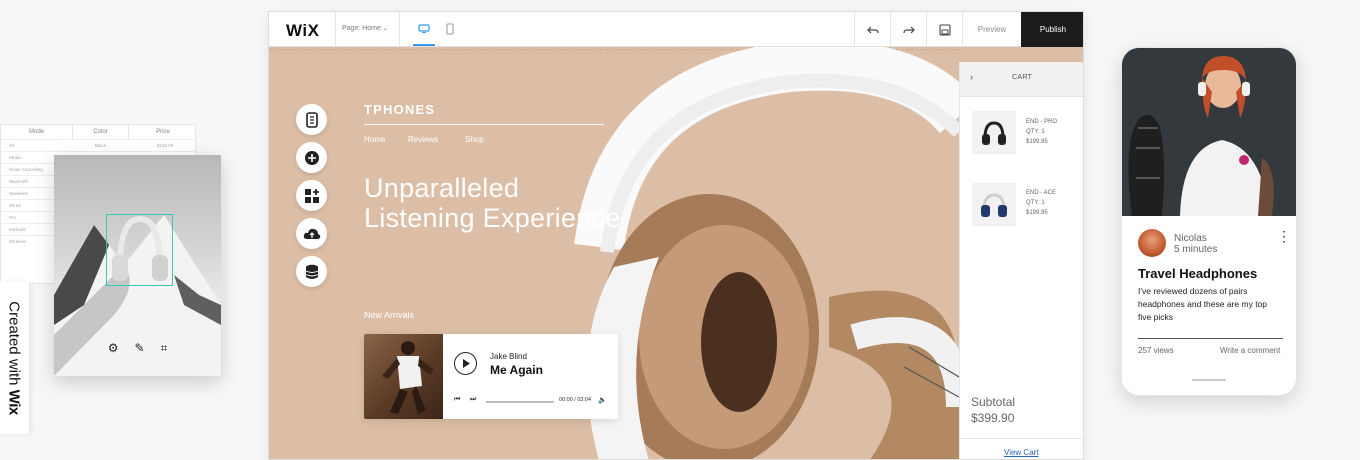  What do you see at coordinates (165, 145) in the screenshot?
I see `table-cell: $100.00` at bounding box center [165, 145].